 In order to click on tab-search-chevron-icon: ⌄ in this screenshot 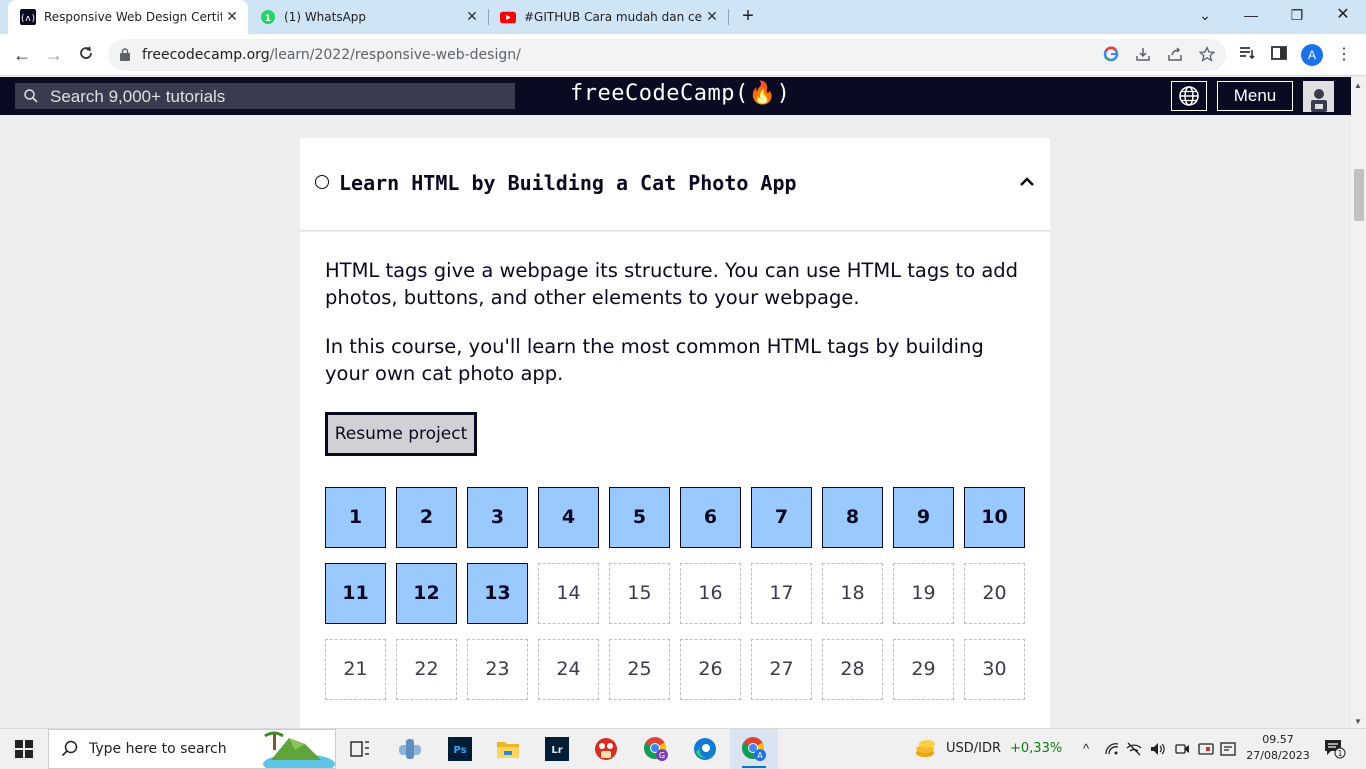, I will do `click(1205, 15)`.